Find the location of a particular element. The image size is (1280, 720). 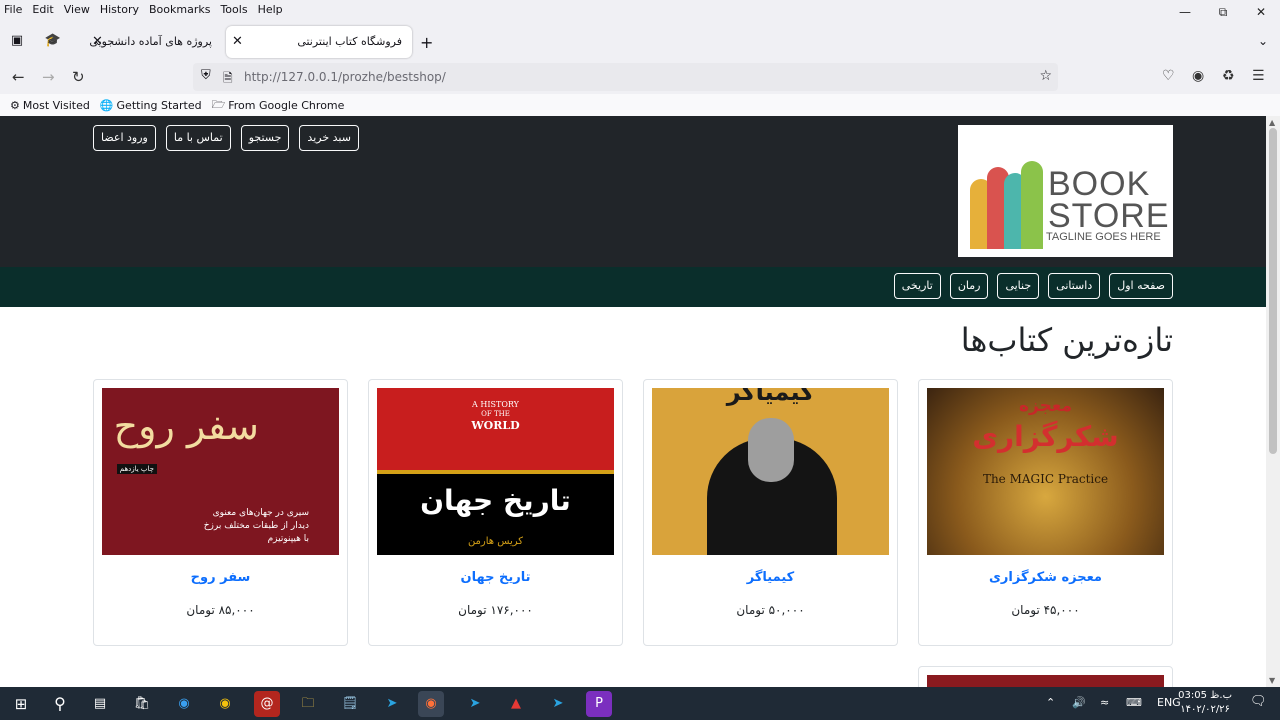

close-window-icon: ✕ is located at coordinates (1261, 12).